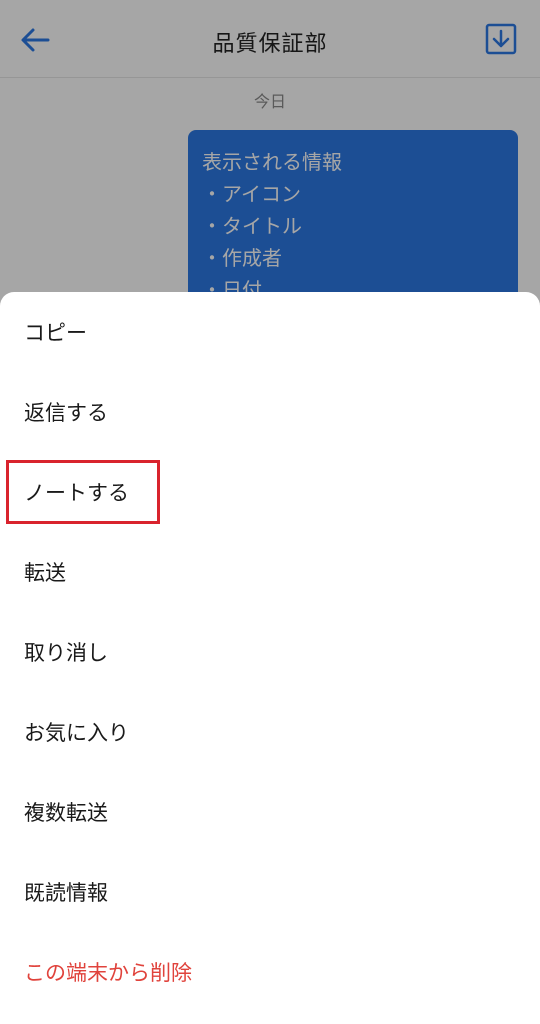 The height and width of the screenshot is (1024, 540). I want to click on menu-item-read-info: 既読情報, so click(270, 892).